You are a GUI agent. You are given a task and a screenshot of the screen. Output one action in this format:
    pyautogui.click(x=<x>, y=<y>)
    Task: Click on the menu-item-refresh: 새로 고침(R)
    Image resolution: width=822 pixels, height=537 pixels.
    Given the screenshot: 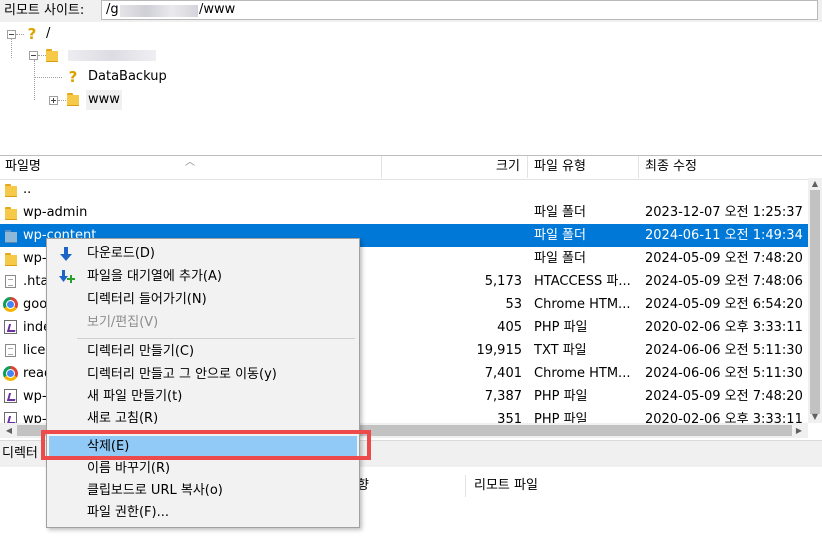 What is the action you would take?
    pyautogui.click(x=203, y=419)
    